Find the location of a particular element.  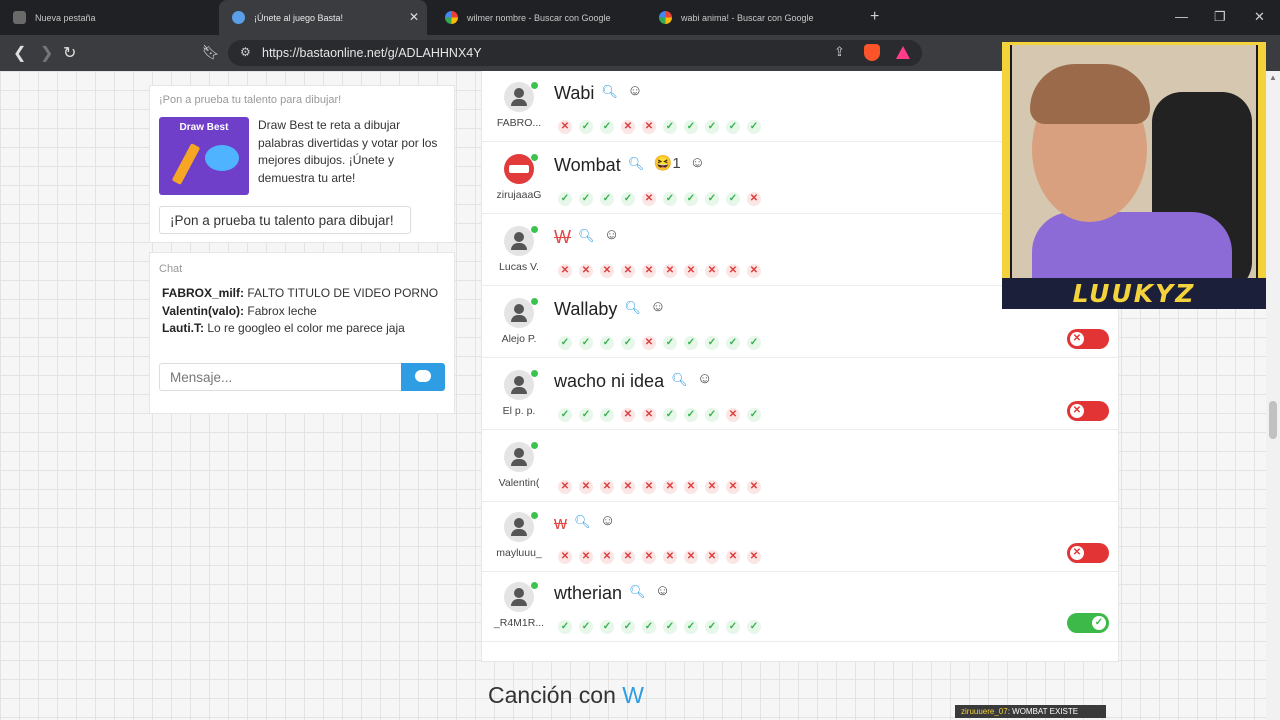

vote-marks: ✓ ✓ ✓ ✕ ✕ ✓ ✓ ✓ ✕ ✓ is located at coordinates (663, 413).